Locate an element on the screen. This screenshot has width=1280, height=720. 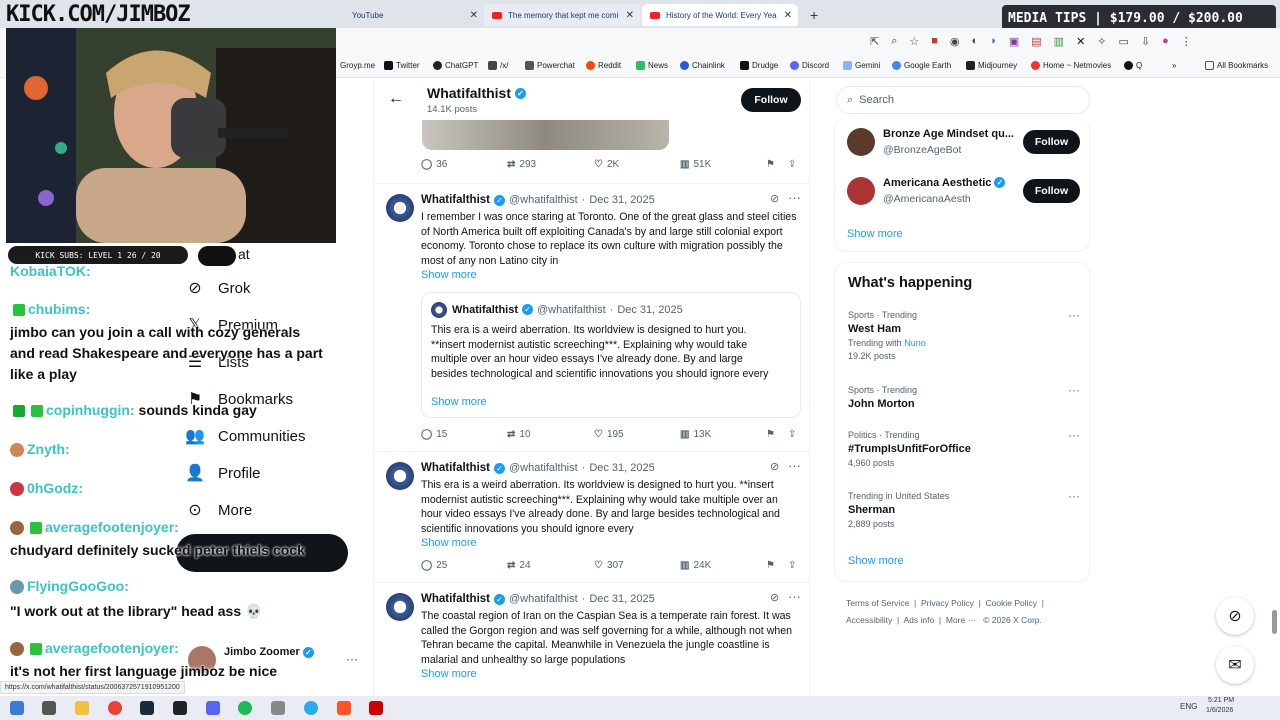
nav-item-more: ⊙ More is located at coordinates (219, 510).